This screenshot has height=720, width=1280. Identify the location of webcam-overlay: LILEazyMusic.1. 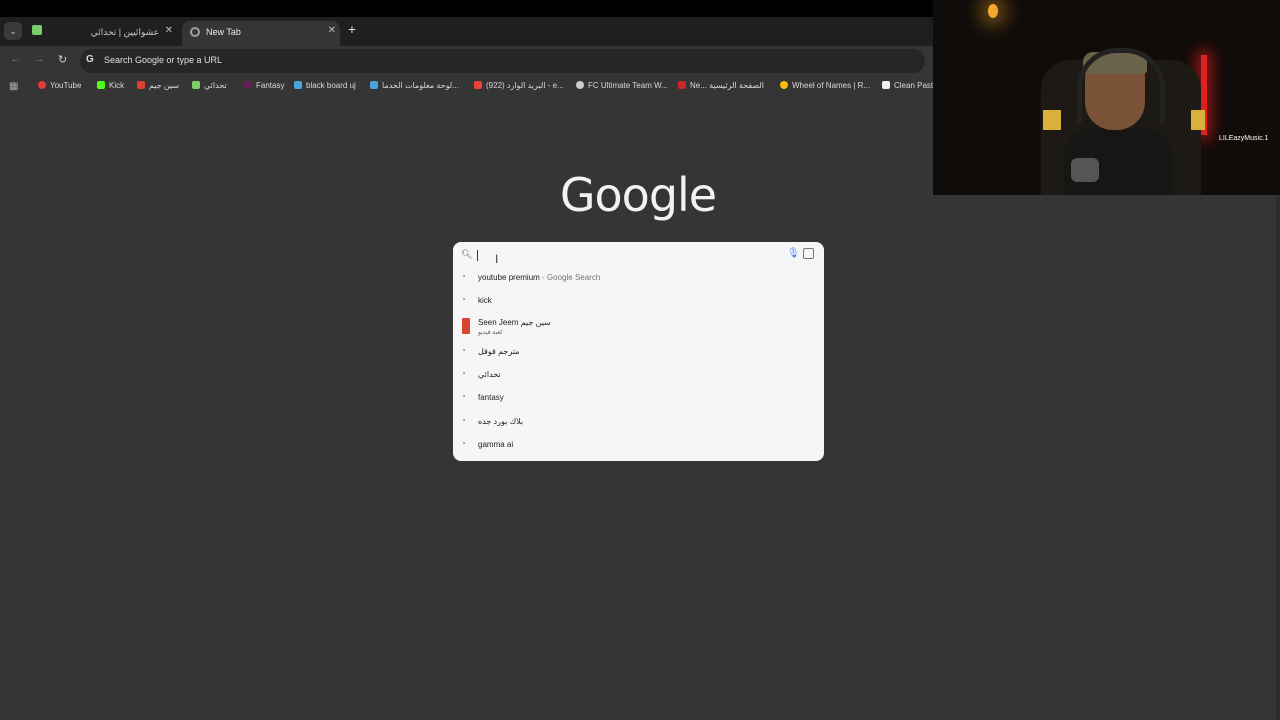
(1106, 97).